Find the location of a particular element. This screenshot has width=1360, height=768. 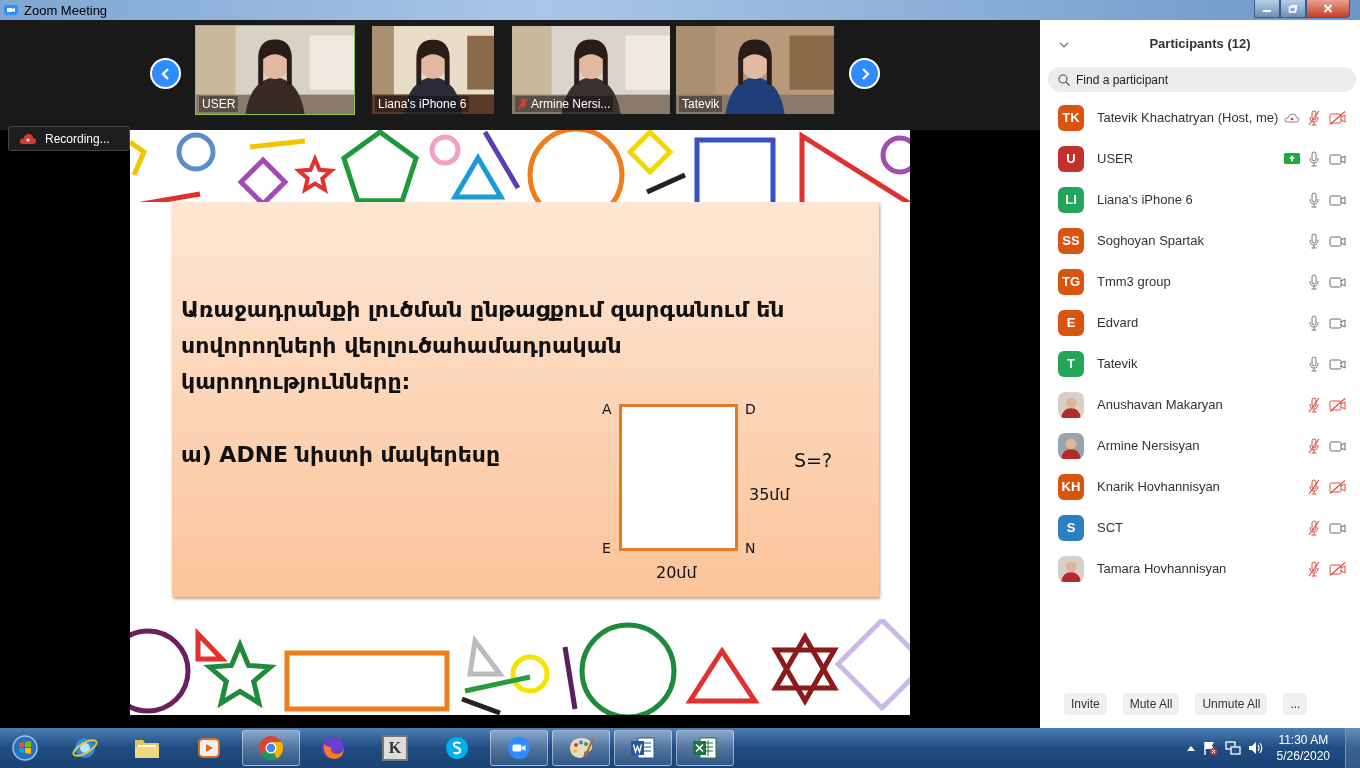

spreadsheet-icon is located at coordinates (705, 748).